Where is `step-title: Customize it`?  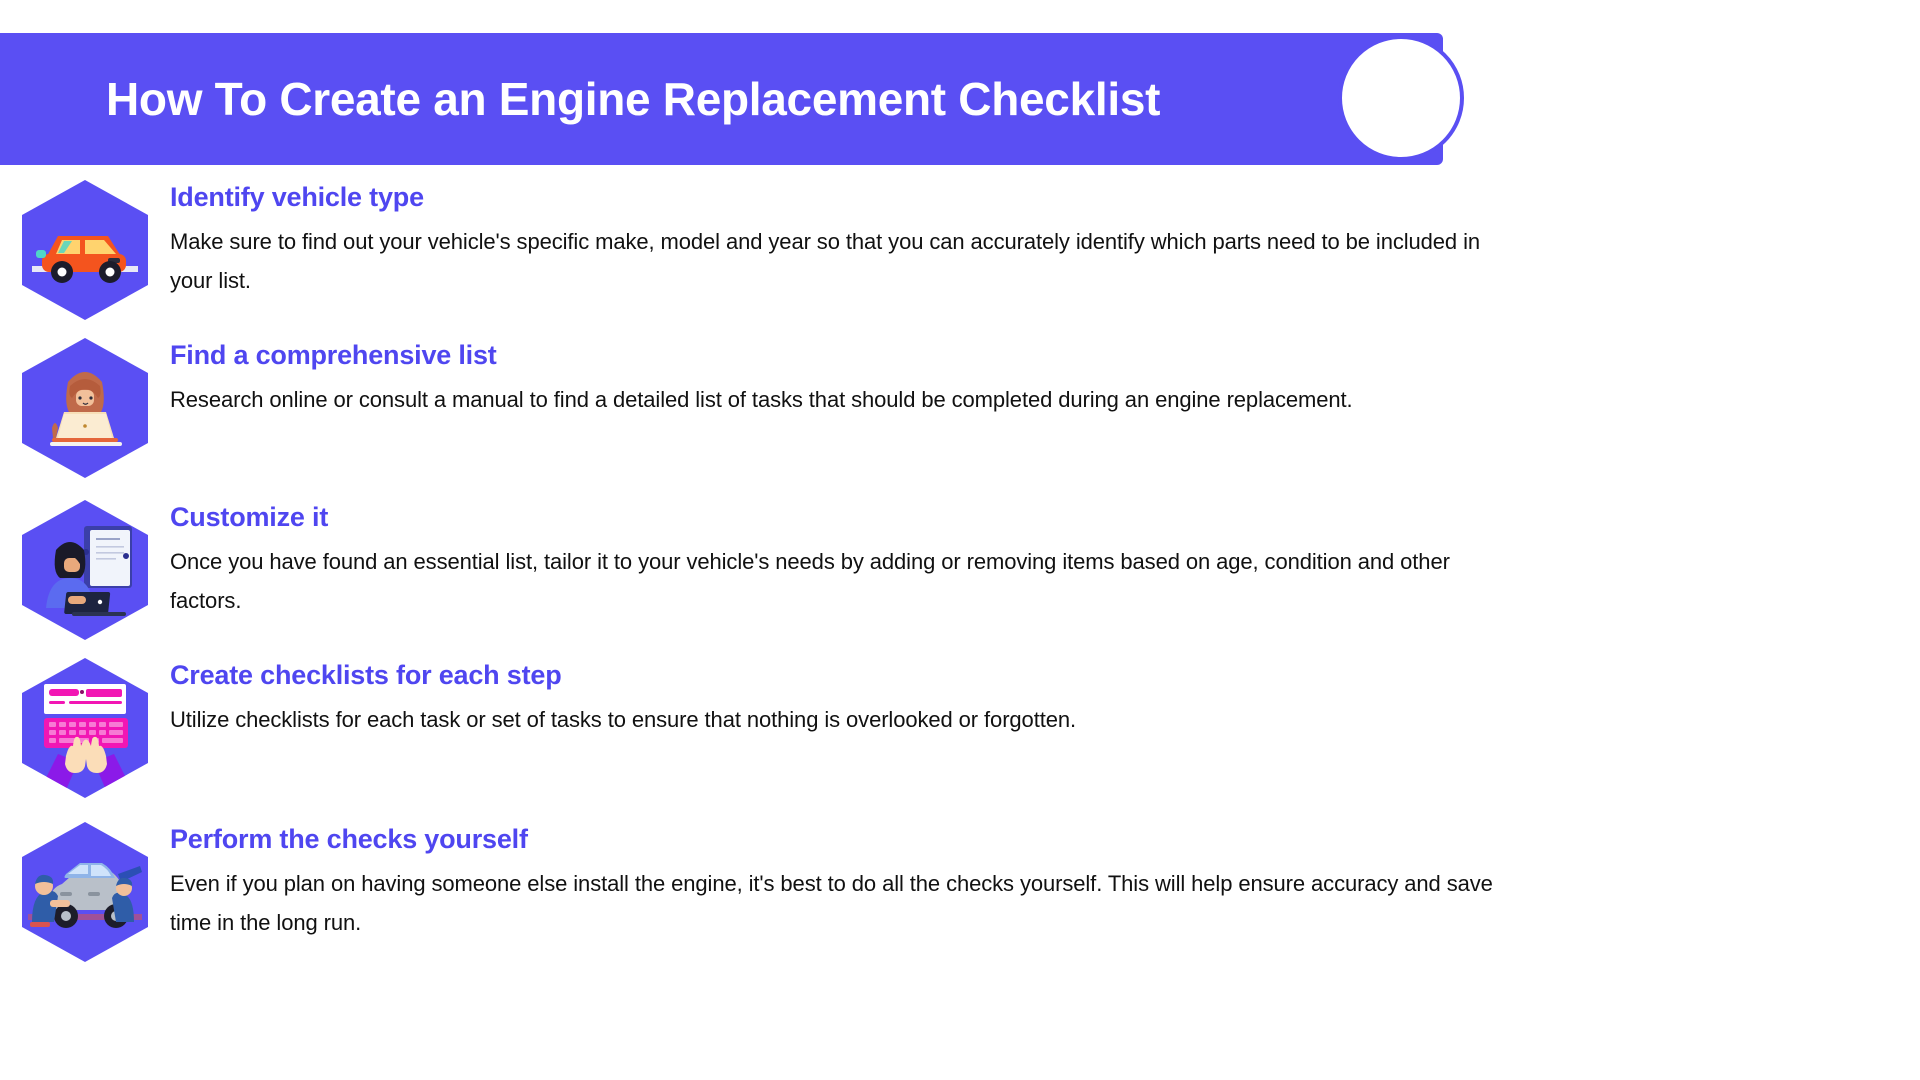 step-title: Customize it is located at coordinates (249, 517).